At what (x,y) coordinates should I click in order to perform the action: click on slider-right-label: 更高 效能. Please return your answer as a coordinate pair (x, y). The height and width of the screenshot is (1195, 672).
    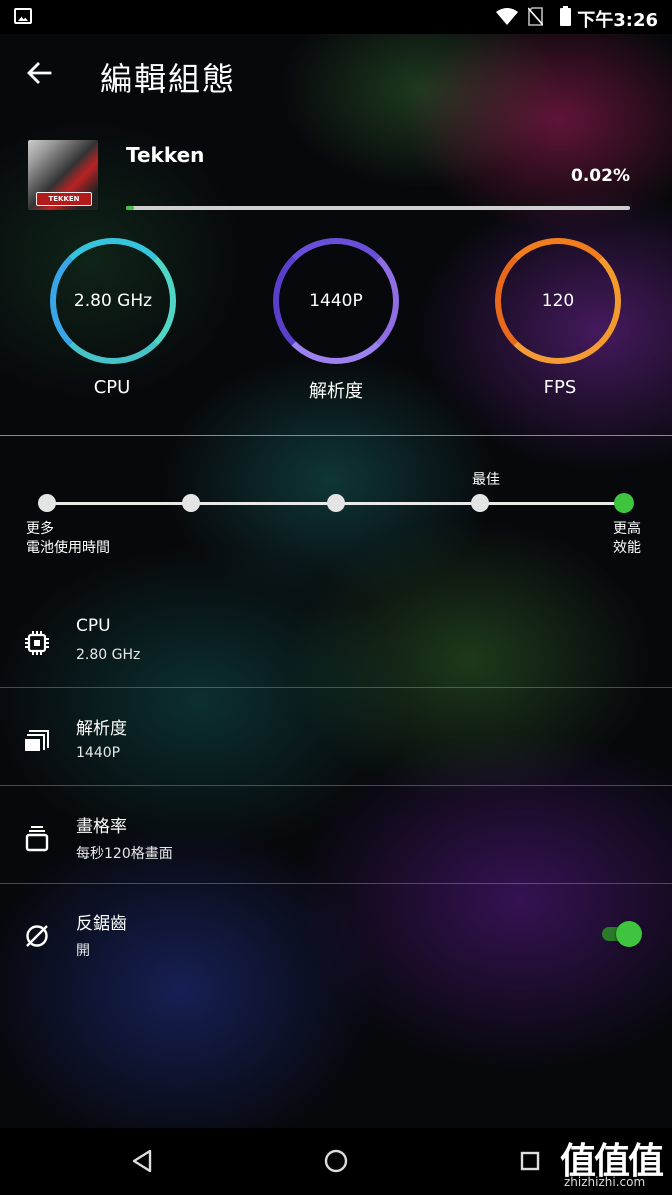
    Looking at the image, I should click on (627, 539).